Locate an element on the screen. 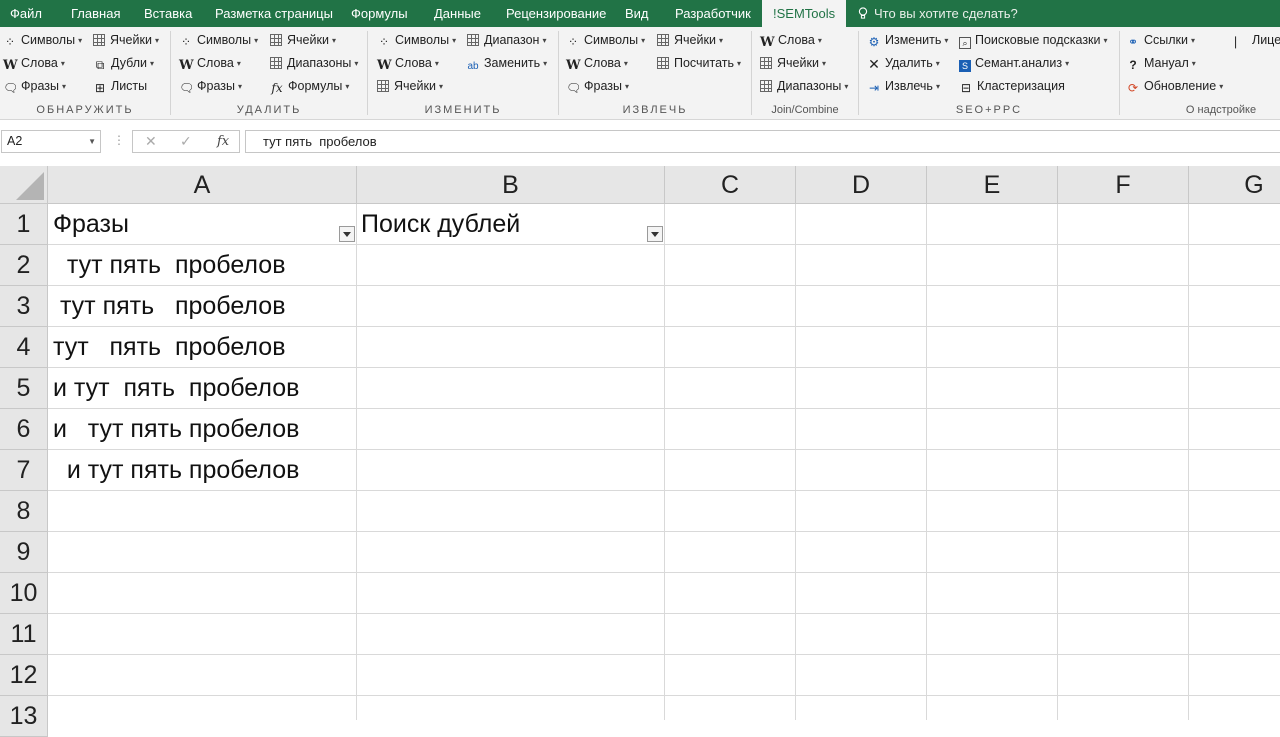 The height and width of the screenshot is (737, 1280). change-replace-button: ab Заменить ▾ is located at coordinates (506, 63).